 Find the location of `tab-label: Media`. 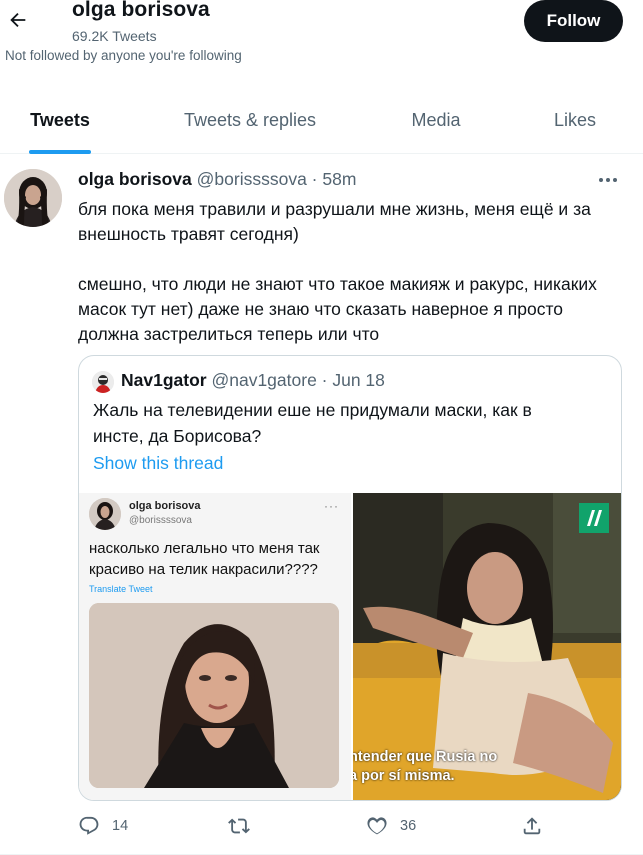

tab-label: Media is located at coordinates (436, 120).